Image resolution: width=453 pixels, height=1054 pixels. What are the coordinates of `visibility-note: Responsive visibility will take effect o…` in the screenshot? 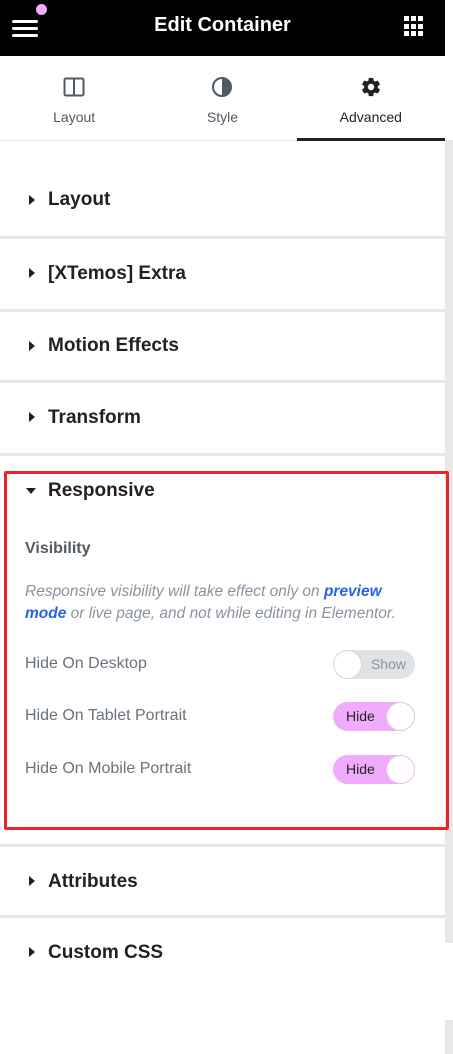 It's located at (225, 603).